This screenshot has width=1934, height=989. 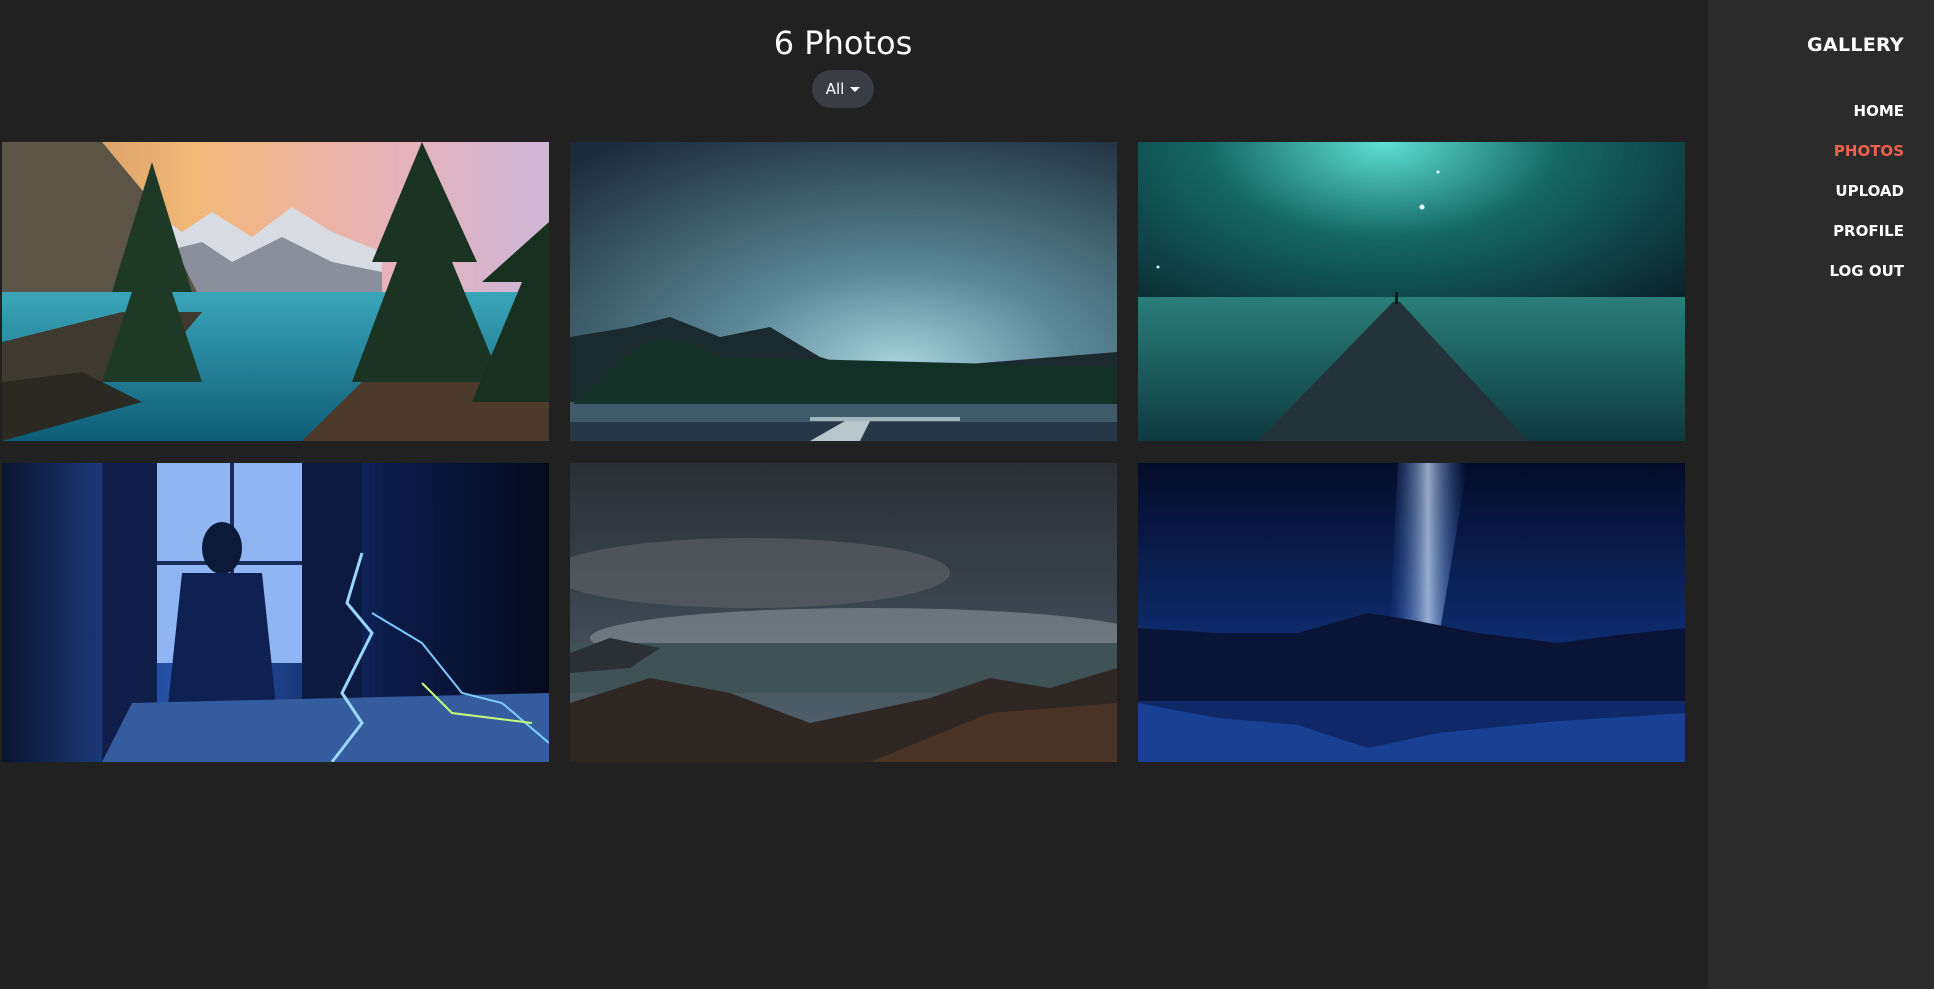 What do you see at coordinates (1867, 160) in the screenshot?
I see `nav-item-photos: PHOTOS` at bounding box center [1867, 160].